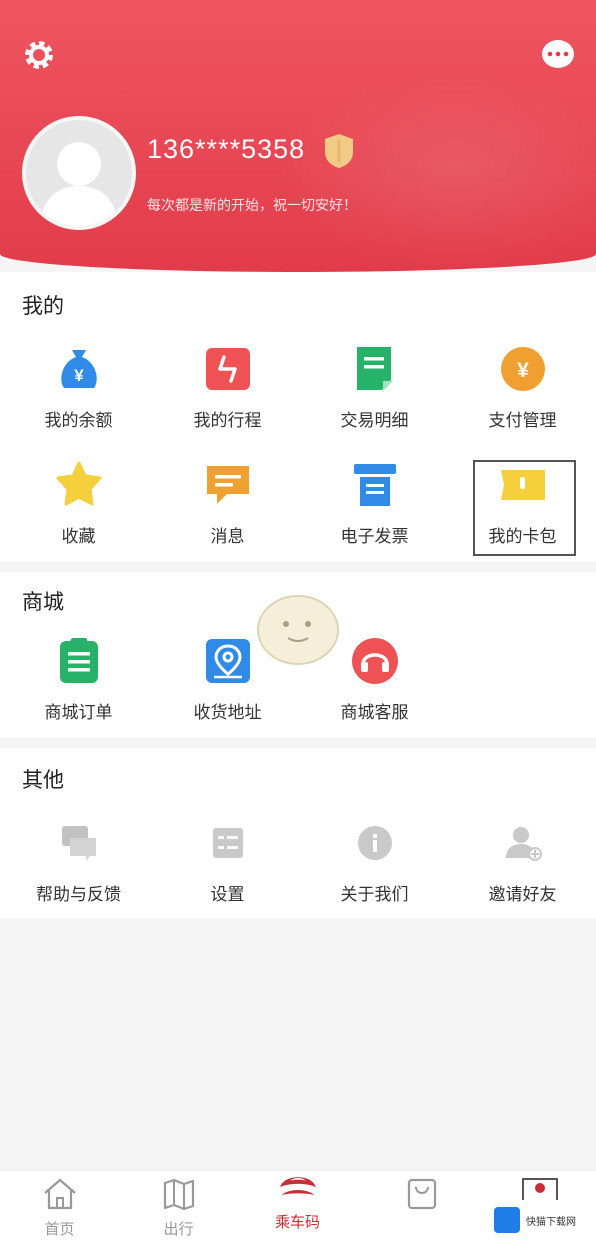  I want to click on about-us-item: 关于我们, so click(374, 861).